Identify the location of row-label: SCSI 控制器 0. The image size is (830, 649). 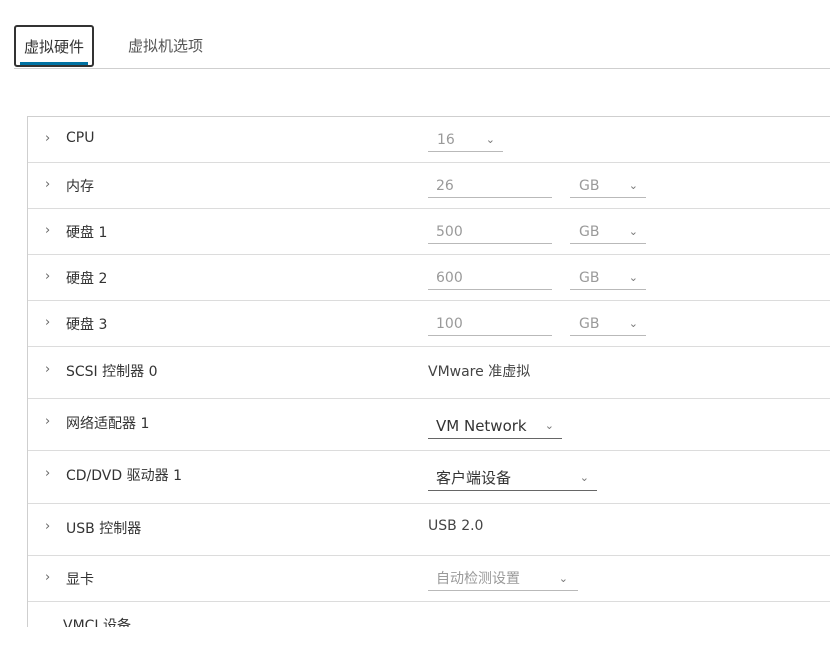
(112, 372).